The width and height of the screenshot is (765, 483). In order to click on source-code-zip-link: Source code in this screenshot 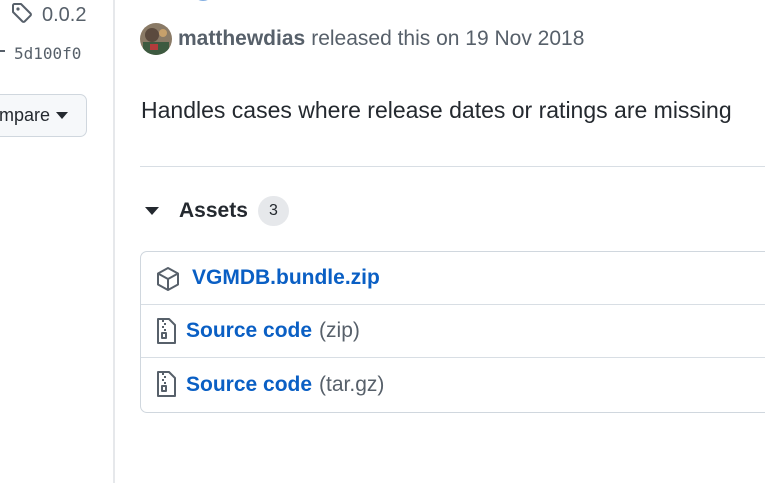, I will do `click(249, 331)`.